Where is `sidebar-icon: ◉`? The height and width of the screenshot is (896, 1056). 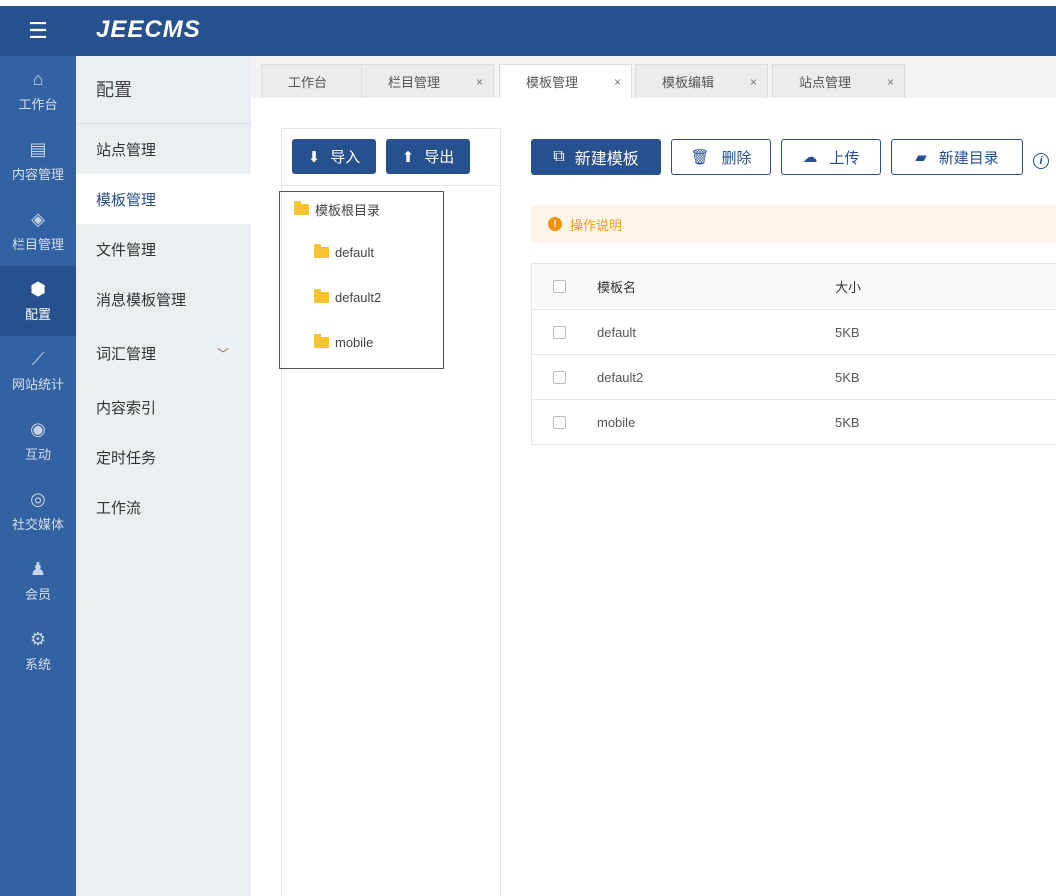
sidebar-icon: ◉ is located at coordinates (38, 429).